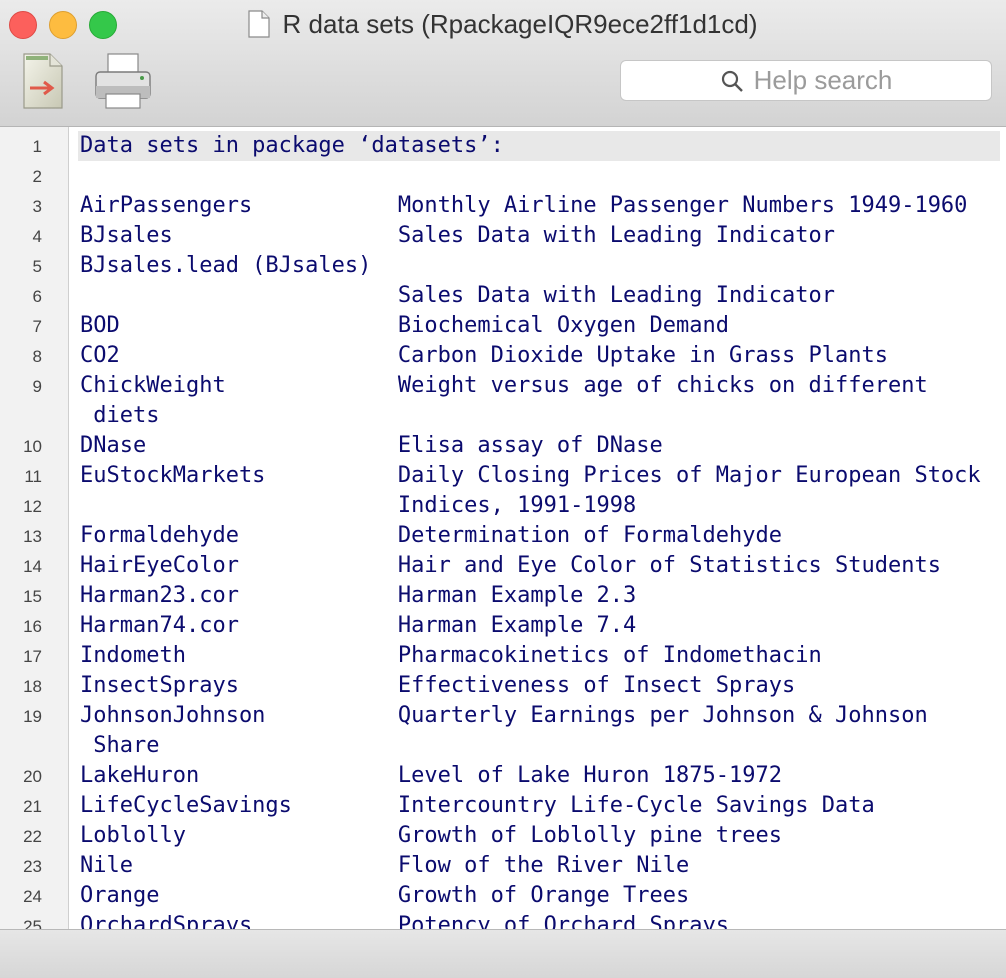 This screenshot has height=978, width=1006. I want to click on line-number: 8, so click(37, 356).